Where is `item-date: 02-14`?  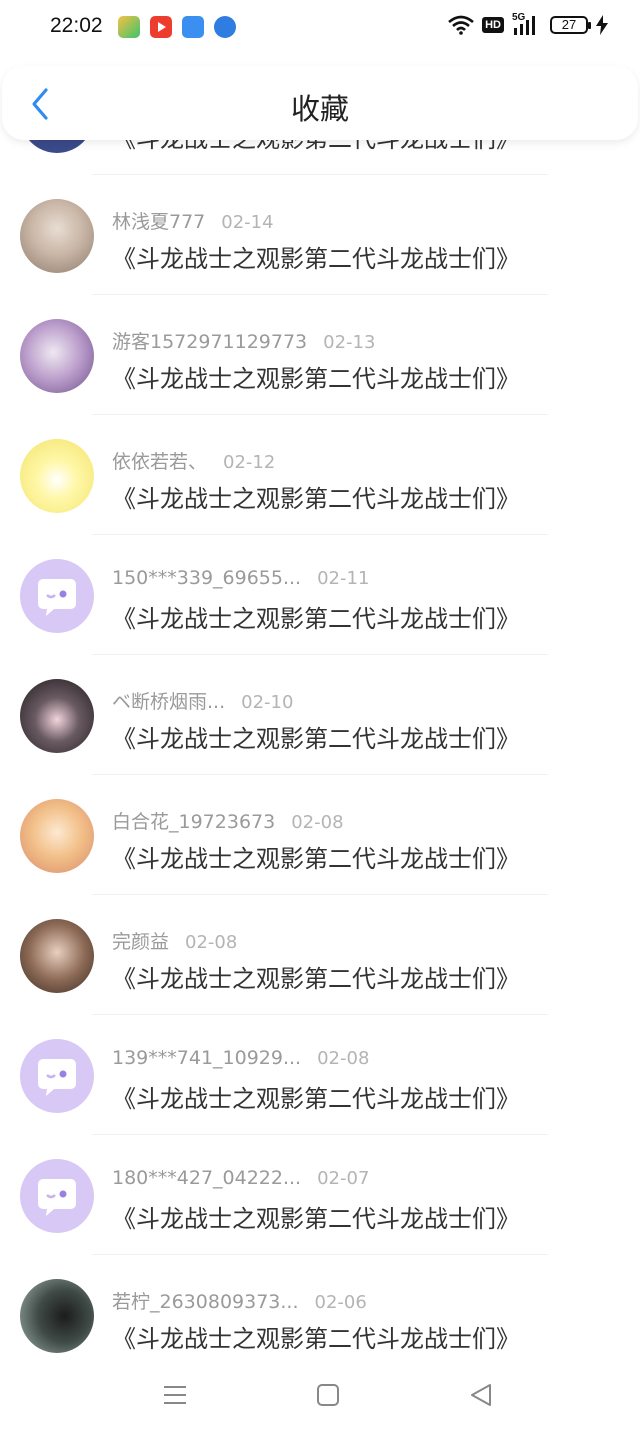 item-date: 02-14 is located at coordinates (247, 222).